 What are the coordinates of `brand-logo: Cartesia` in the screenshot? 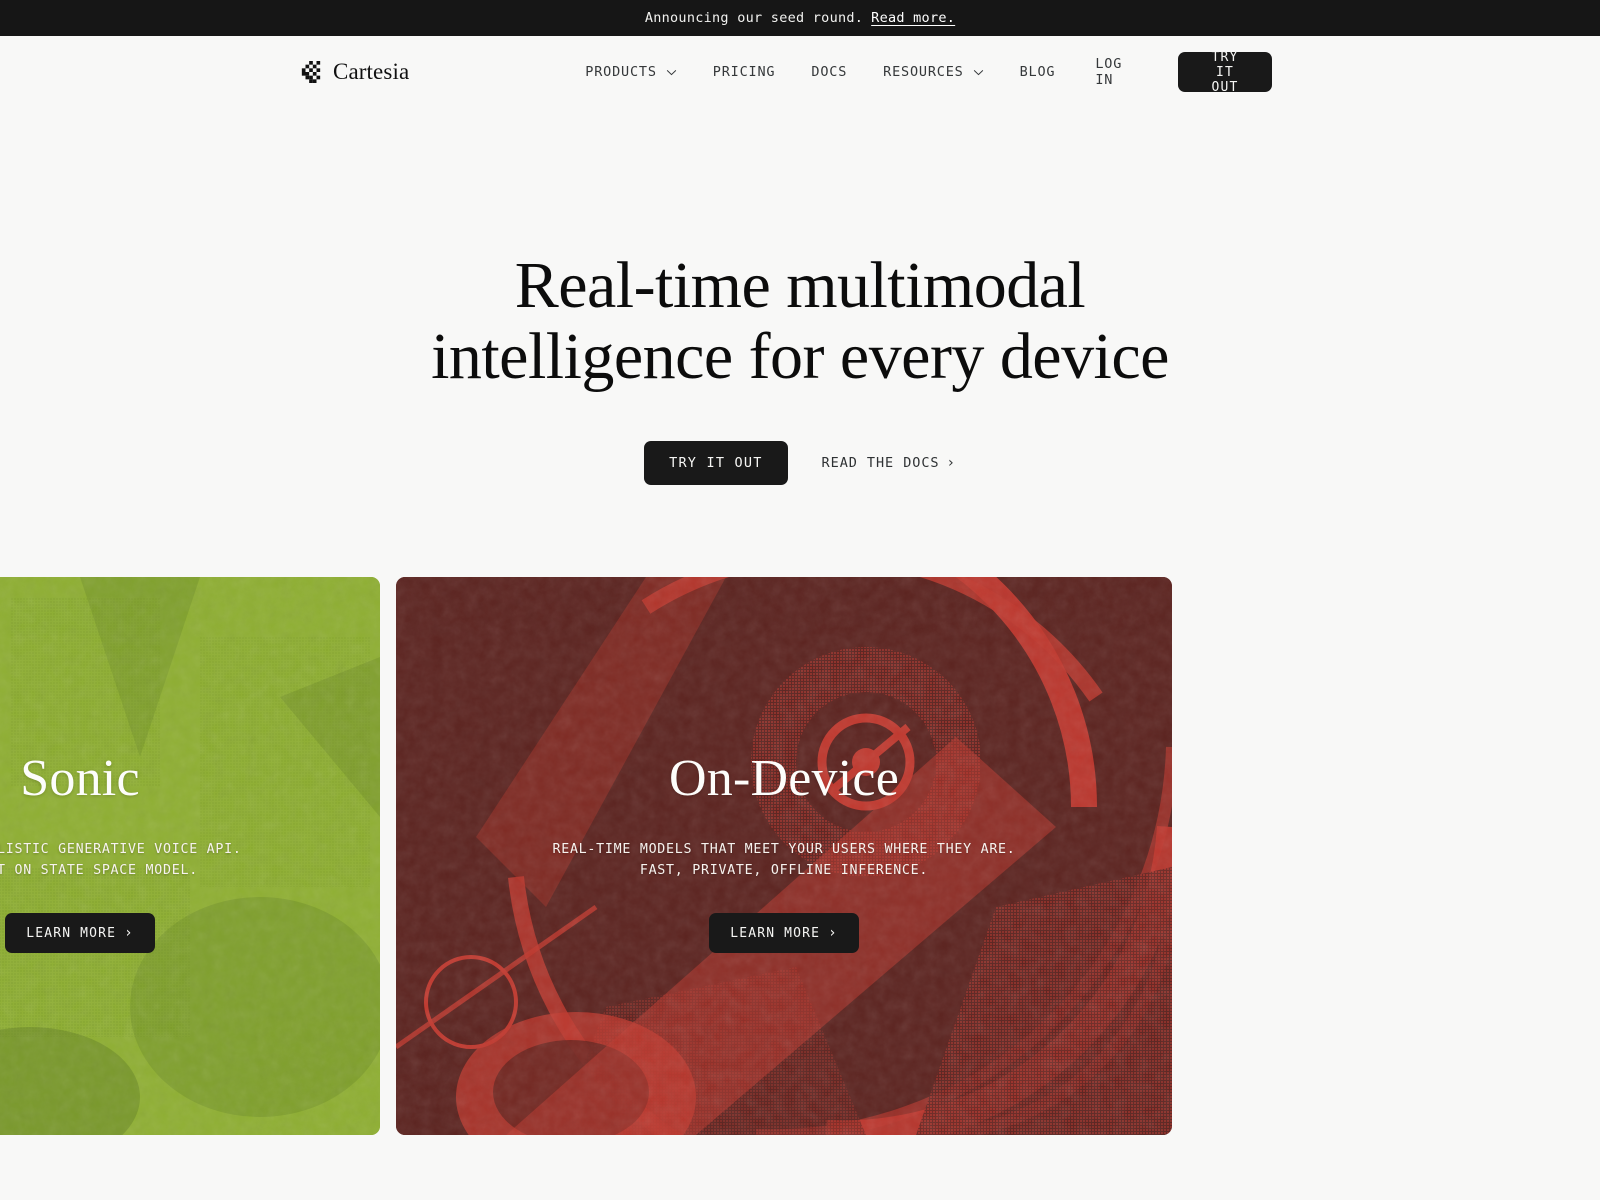 It's located at (354, 72).